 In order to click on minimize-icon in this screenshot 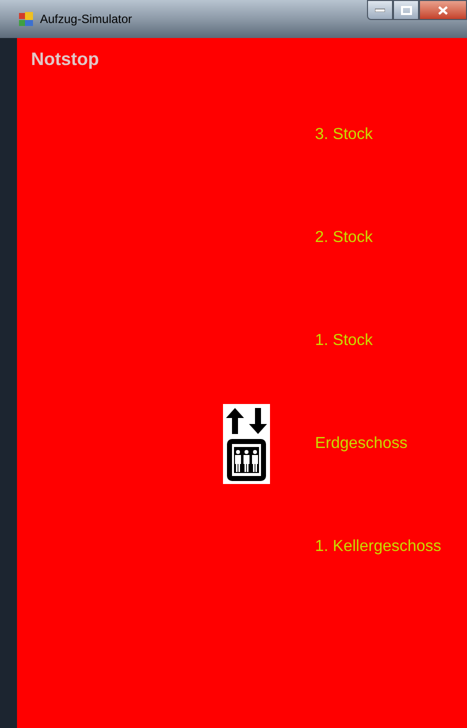, I will do `click(380, 10)`.